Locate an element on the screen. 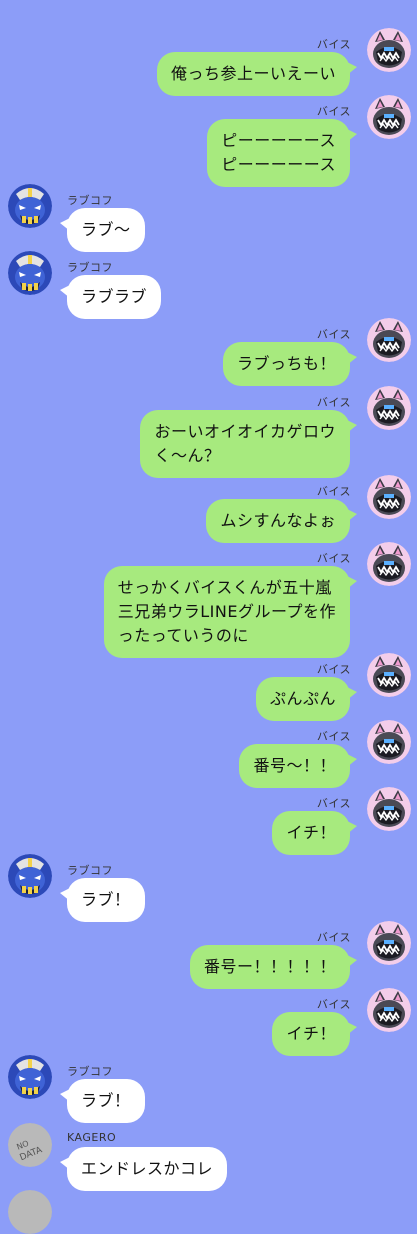 This screenshot has height=1234, width=417. partial-avatar is located at coordinates (30, 1212).